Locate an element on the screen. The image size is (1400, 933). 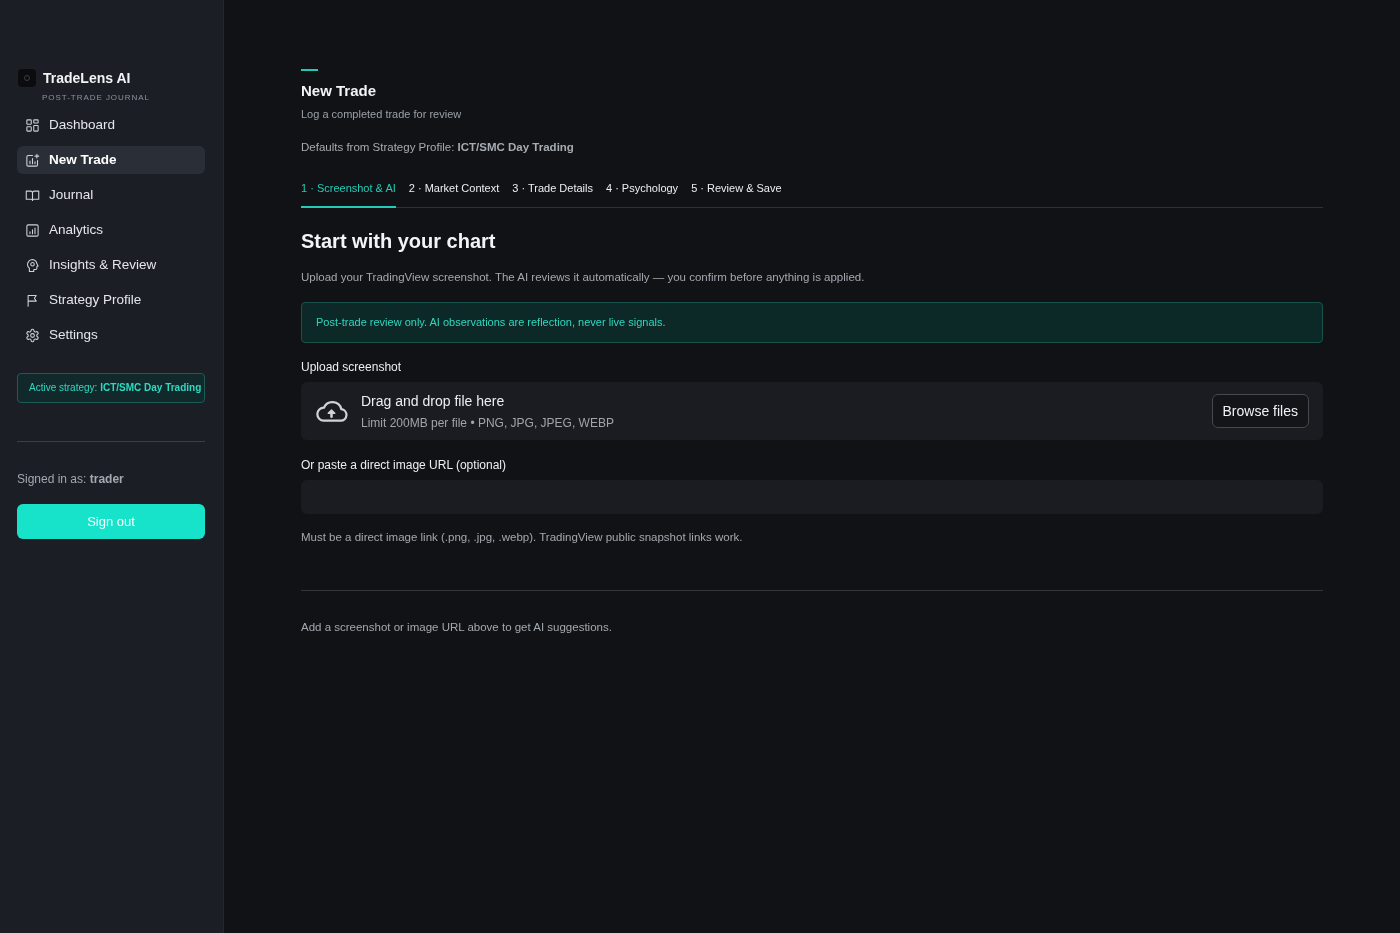
dropzone-prompt: Drag and drop file here is located at coordinates (433, 400).